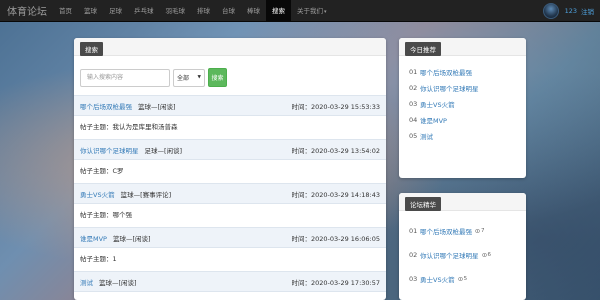 Image resolution: width=600 pixels, height=300 pixels. I want to click on select-arrow-icon: ▼, so click(199, 77).